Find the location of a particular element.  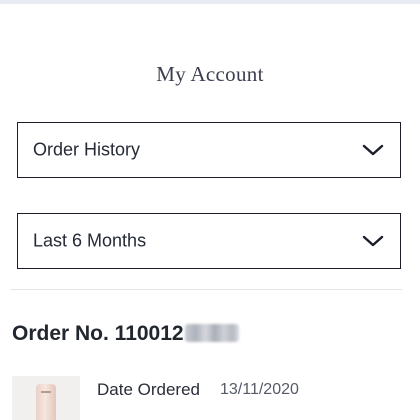

date-range-dropdown: Last 6 Months is located at coordinates (209, 241).